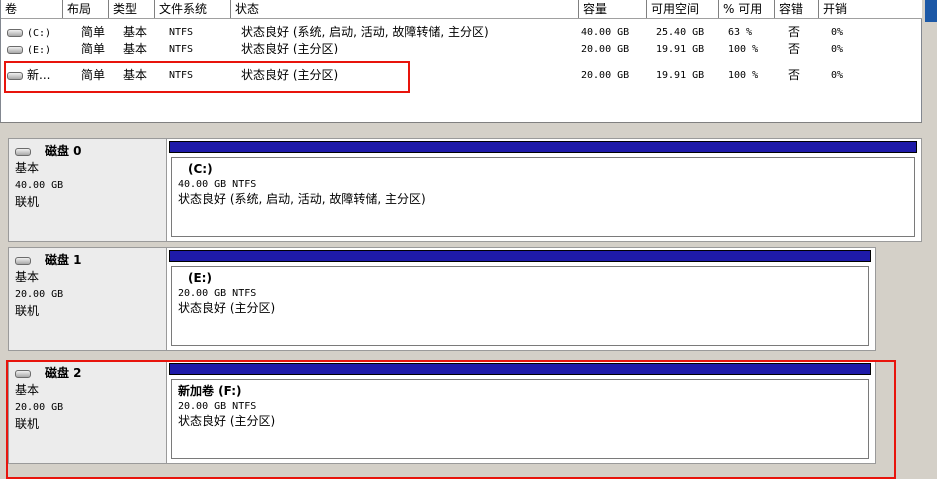 This screenshot has height=479, width=937. I want to click on partition-detail: 40.00 GB NTFS, so click(217, 184).